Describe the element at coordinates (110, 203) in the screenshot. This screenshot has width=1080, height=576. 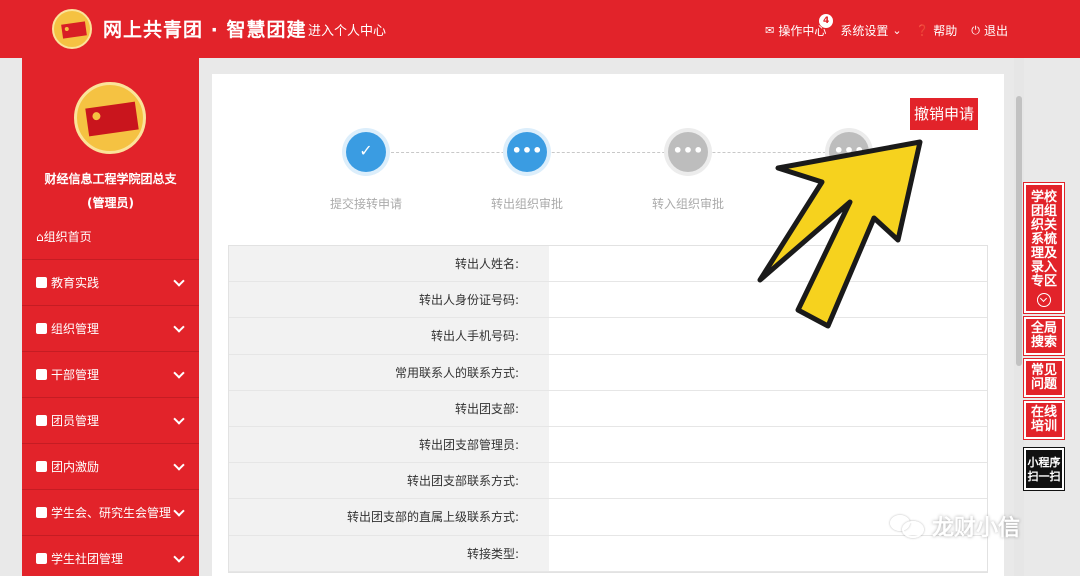
I see `org-role: (管理员)` at that location.